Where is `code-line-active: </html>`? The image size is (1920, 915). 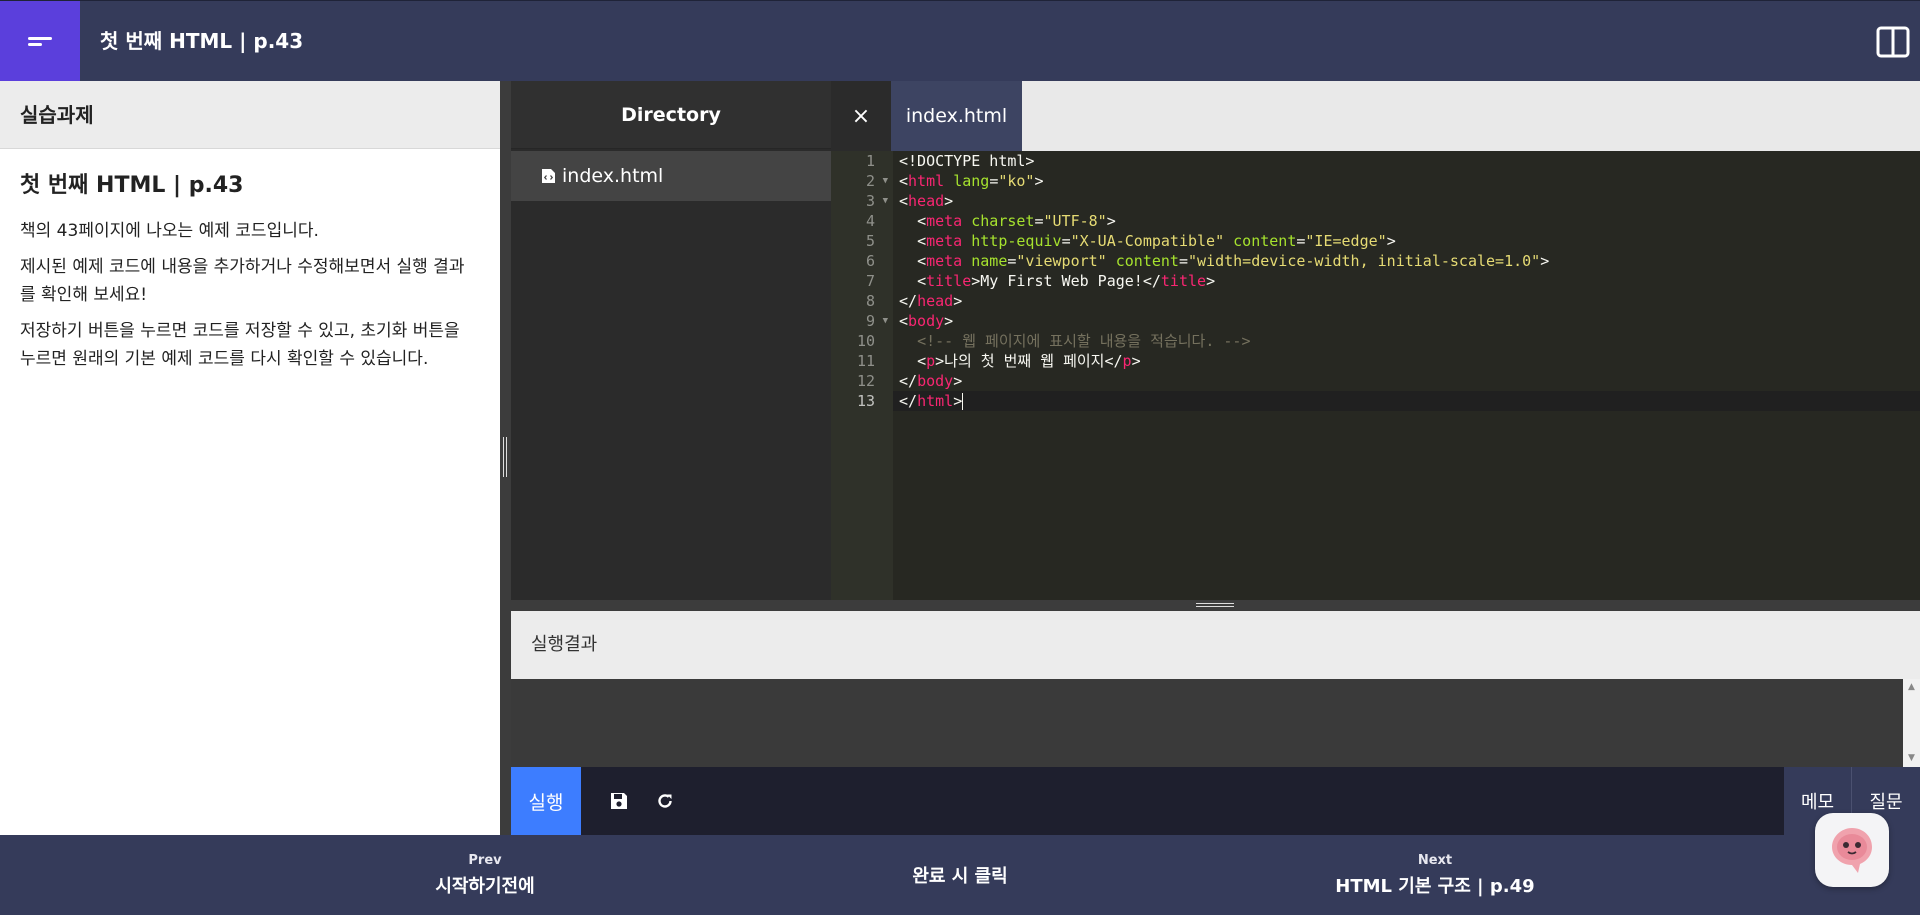 code-line-active: </html> is located at coordinates (1406, 401).